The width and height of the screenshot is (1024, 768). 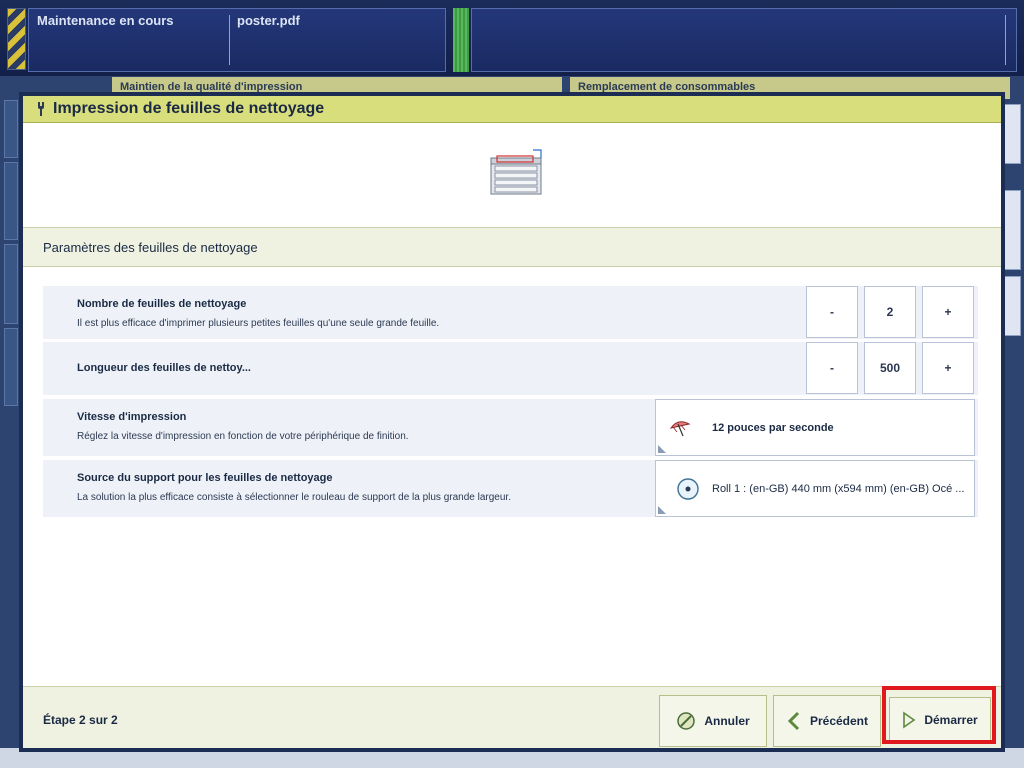 What do you see at coordinates (461, 40) in the screenshot?
I see `progress-indicator` at bounding box center [461, 40].